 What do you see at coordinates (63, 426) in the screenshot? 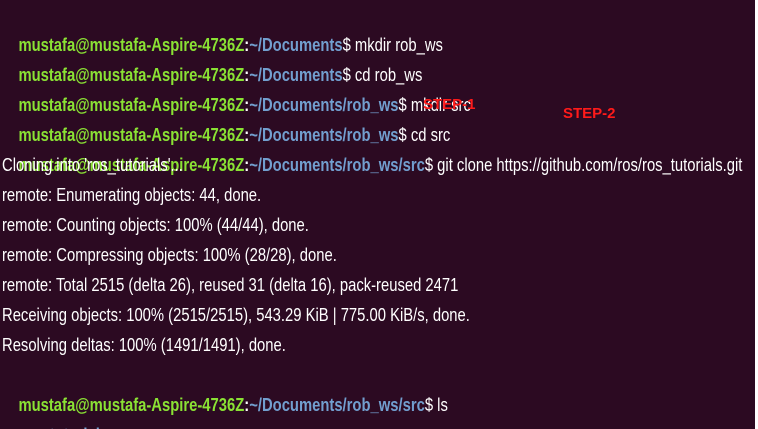
I see `directory-name: ros_tutorials` at bounding box center [63, 426].